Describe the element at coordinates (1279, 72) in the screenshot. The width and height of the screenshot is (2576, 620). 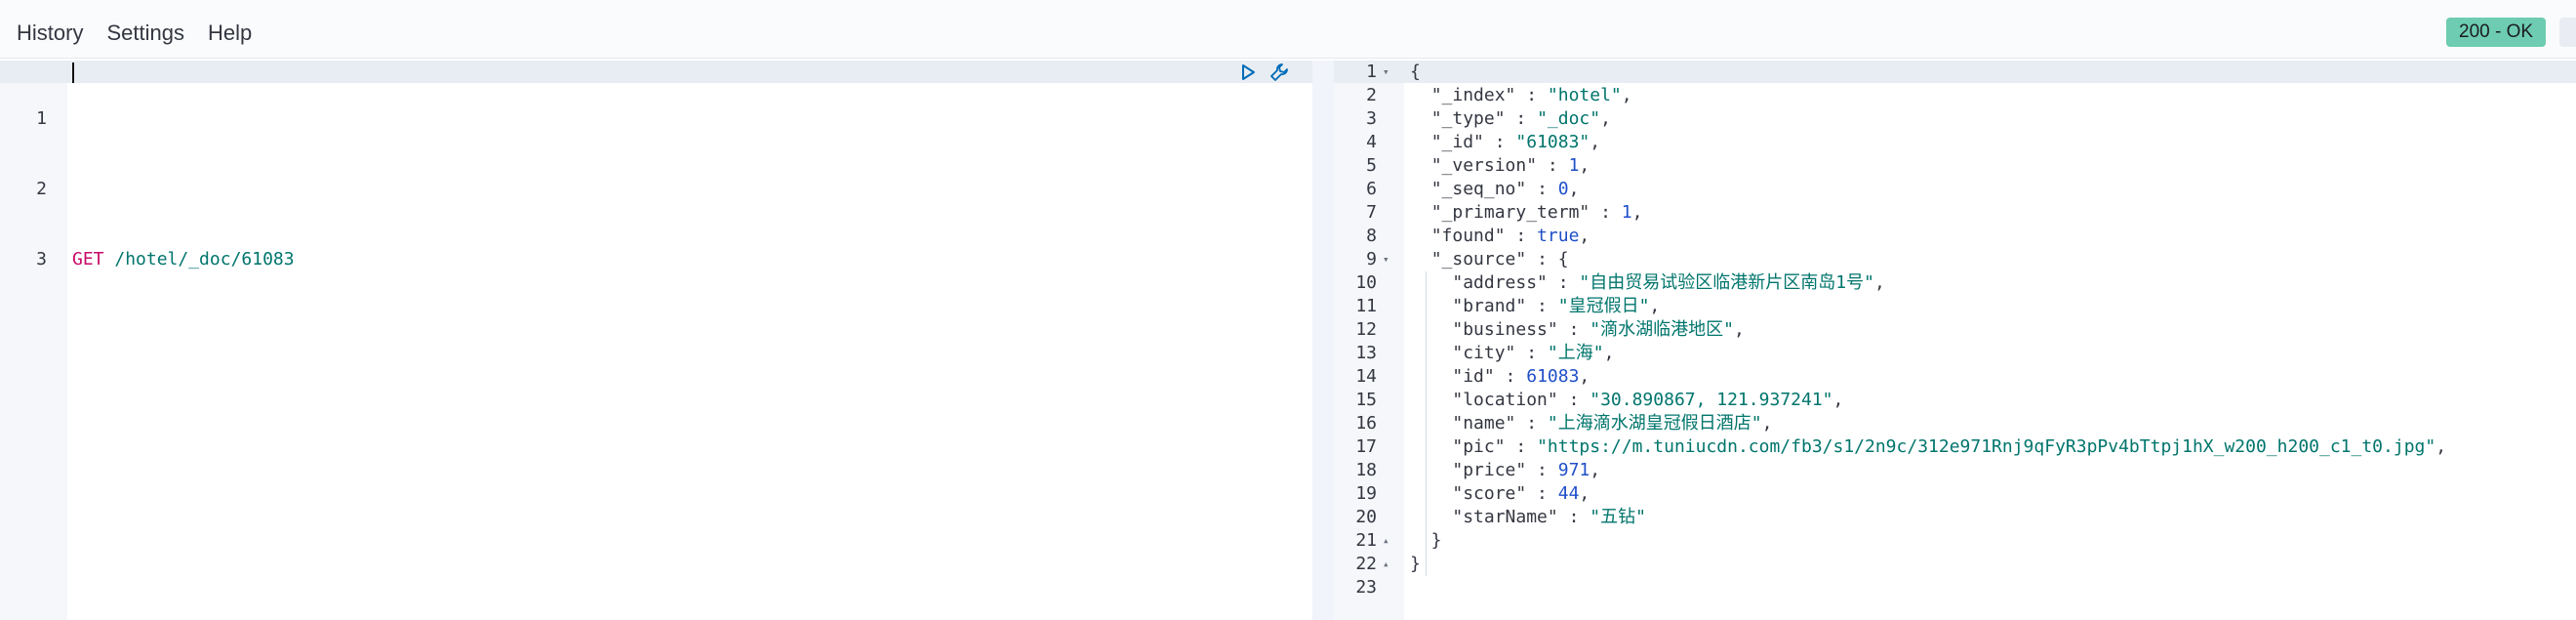
I see `wrench-icon` at that location.